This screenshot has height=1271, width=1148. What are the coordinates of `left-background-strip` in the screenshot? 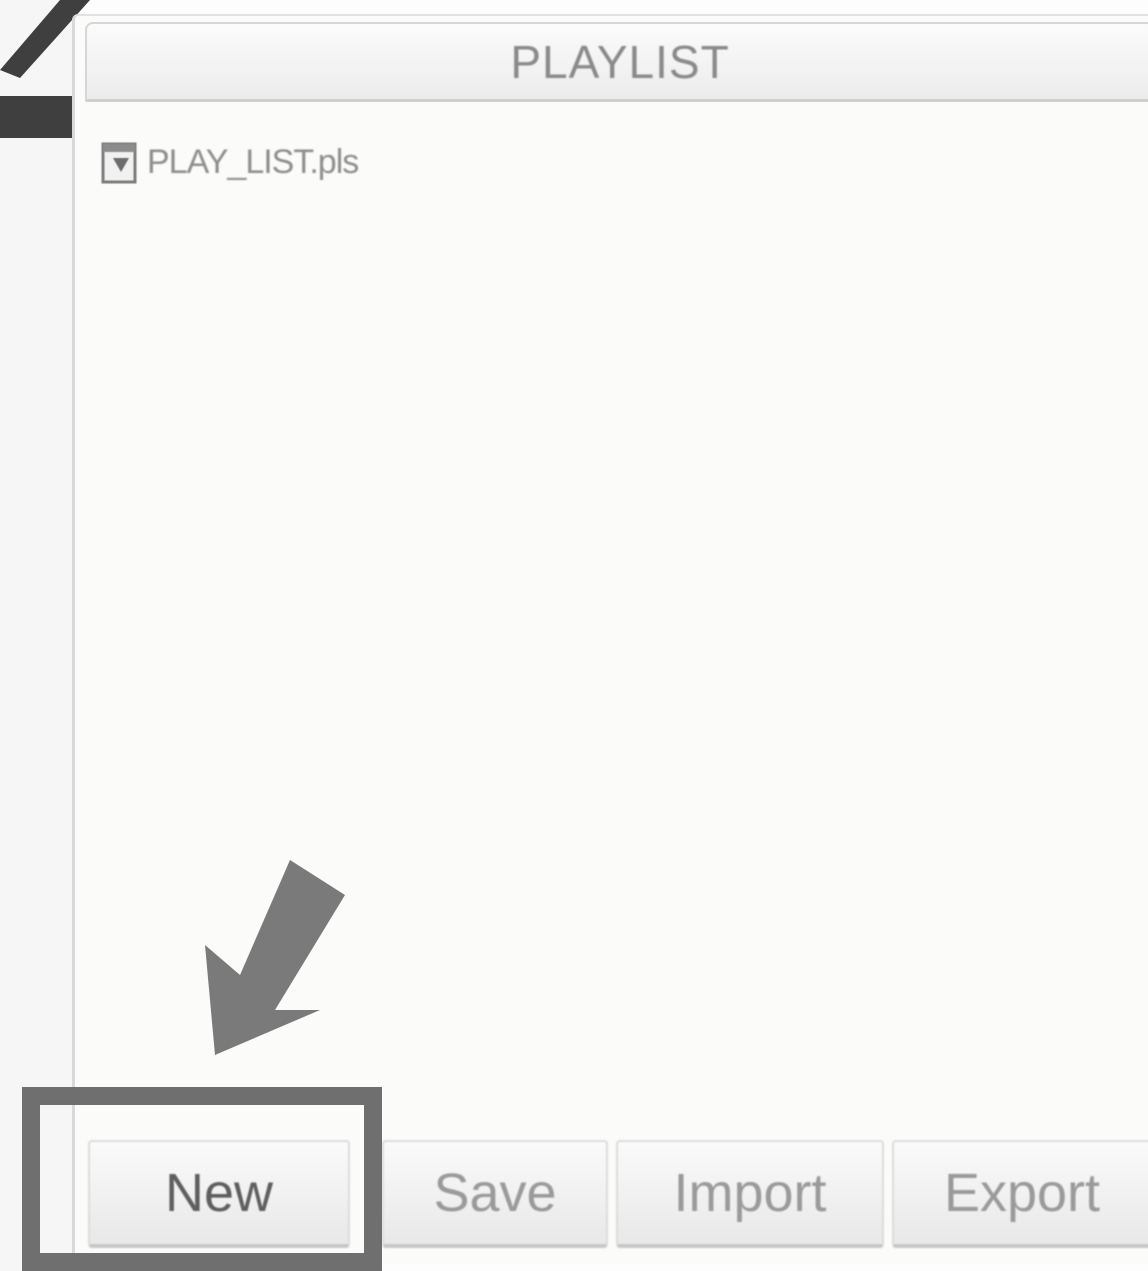 It's located at (40, 635).